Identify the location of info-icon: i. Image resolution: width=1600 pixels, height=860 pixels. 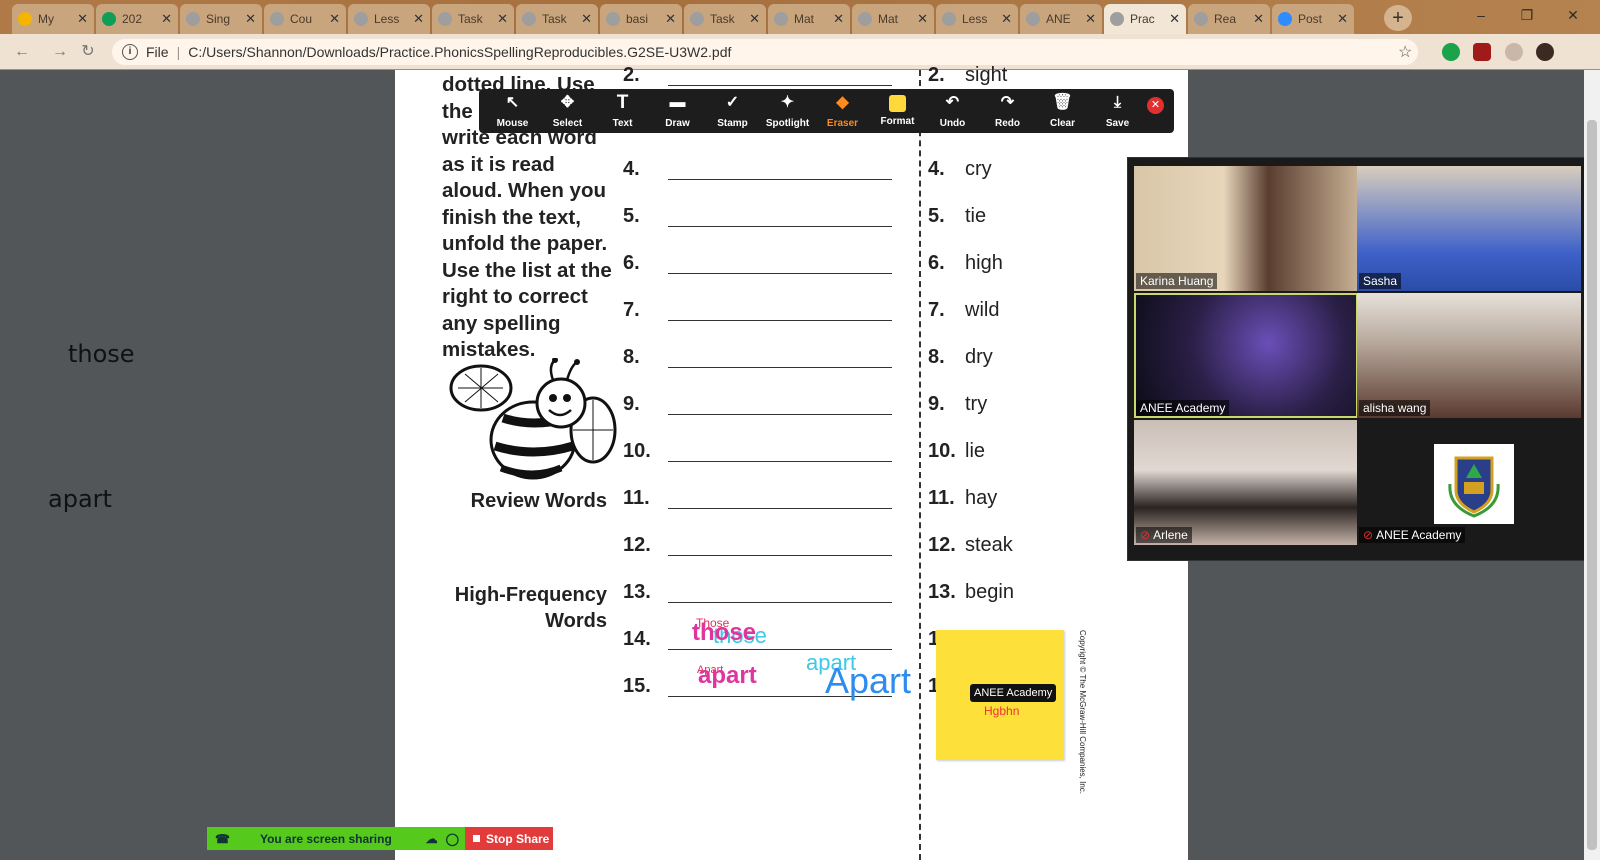
(130, 52).